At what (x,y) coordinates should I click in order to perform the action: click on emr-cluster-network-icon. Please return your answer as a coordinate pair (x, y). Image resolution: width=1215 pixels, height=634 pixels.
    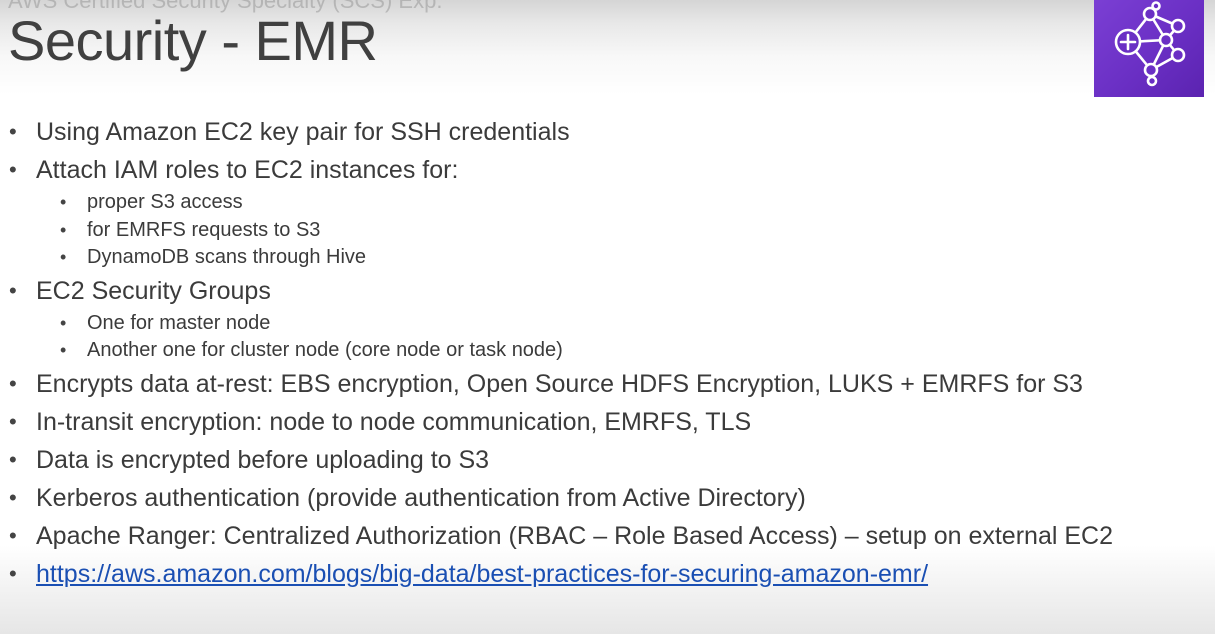
    Looking at the image, I should click on (1150, 44).